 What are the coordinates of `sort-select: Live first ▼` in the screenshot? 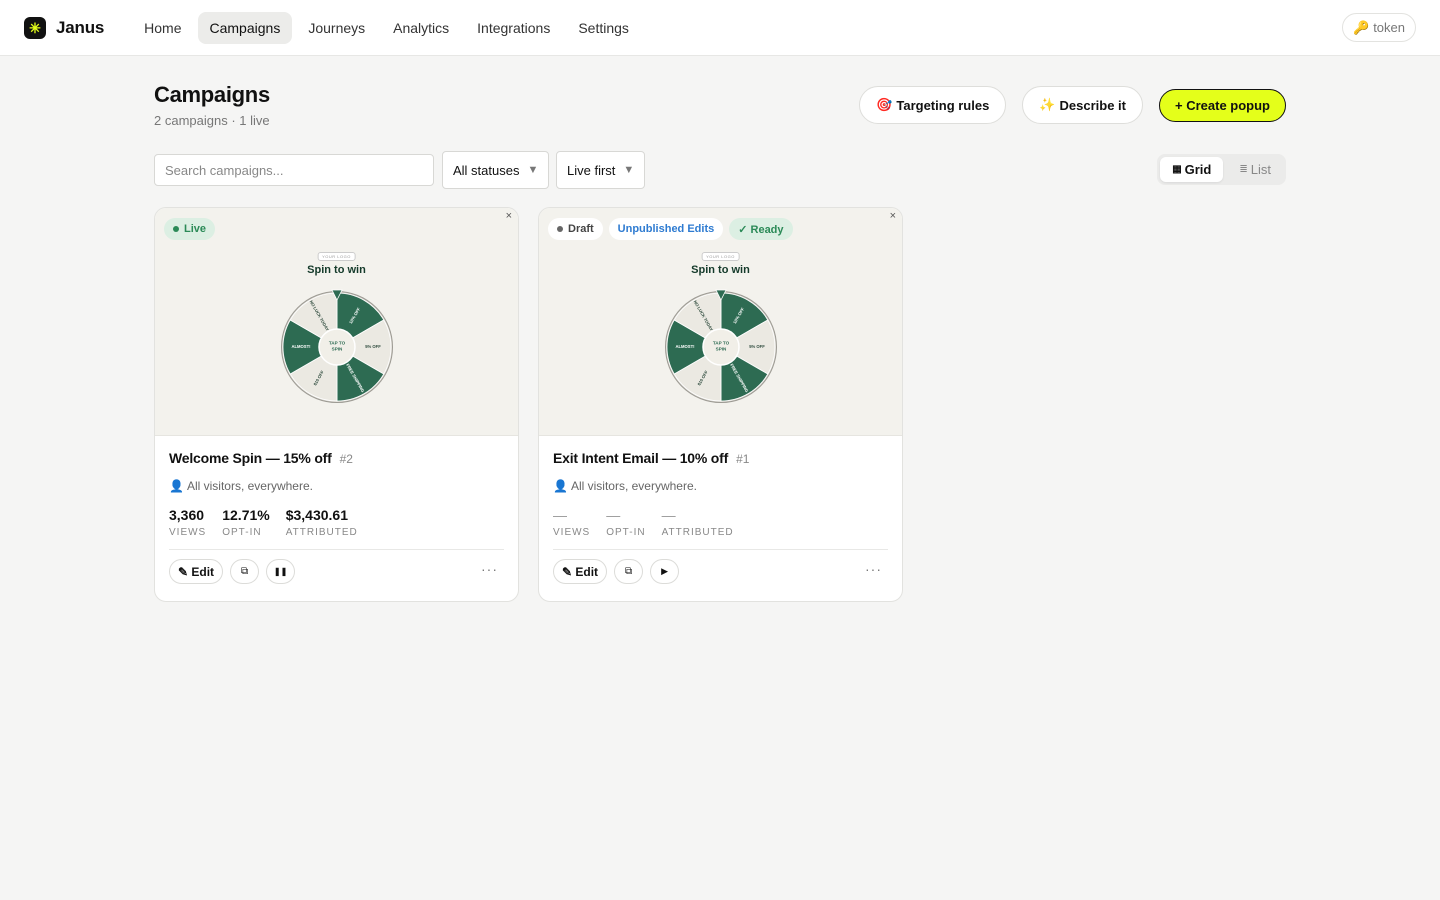 It's located at (601, 170).